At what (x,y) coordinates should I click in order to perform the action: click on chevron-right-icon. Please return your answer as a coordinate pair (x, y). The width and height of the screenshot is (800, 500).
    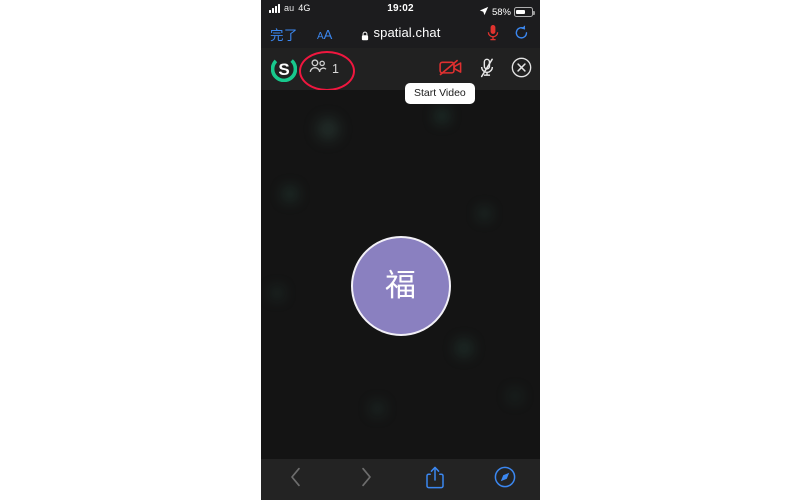
    Looking at the image, I should click on (366, 479).